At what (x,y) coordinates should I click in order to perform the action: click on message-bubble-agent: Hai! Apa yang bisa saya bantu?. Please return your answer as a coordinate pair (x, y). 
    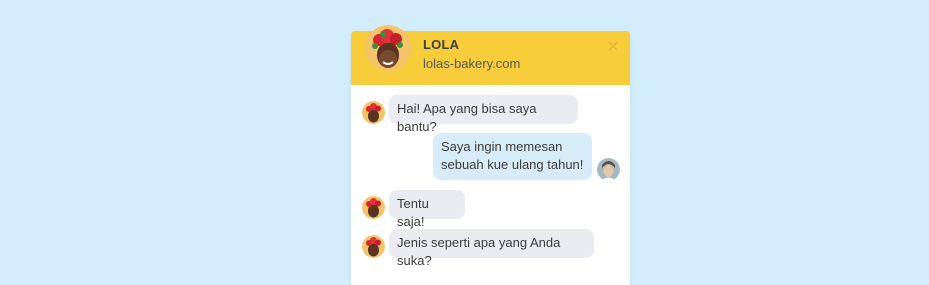
    Looking at the image, I should click on (483, 114).